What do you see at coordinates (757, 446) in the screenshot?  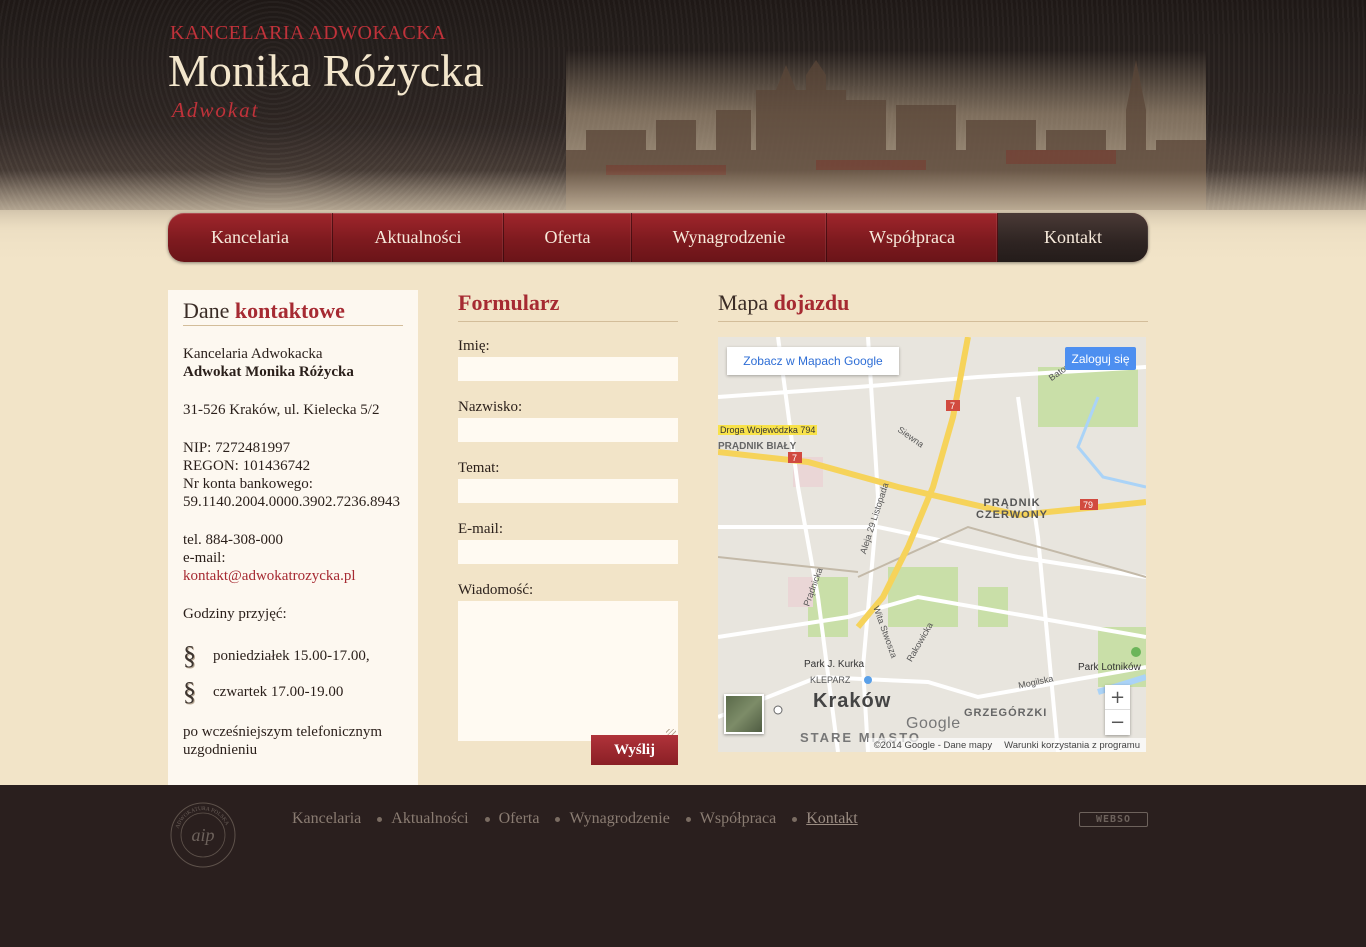 I see `map-label-pradnik-bialy: PRĄDNIK BIAŁY` at bounding box center [757, 446].